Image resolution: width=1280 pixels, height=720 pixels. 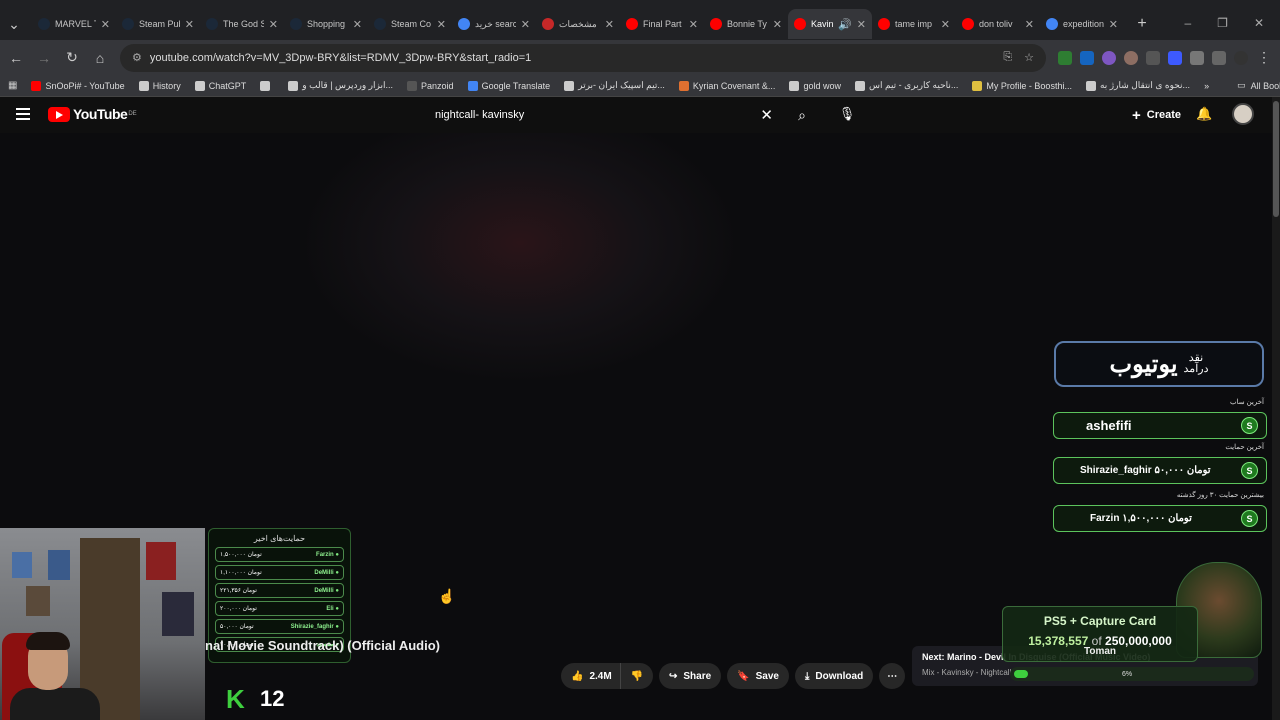 I want to click on bookmark-item: Panzoid, so click(x=430, y=85).